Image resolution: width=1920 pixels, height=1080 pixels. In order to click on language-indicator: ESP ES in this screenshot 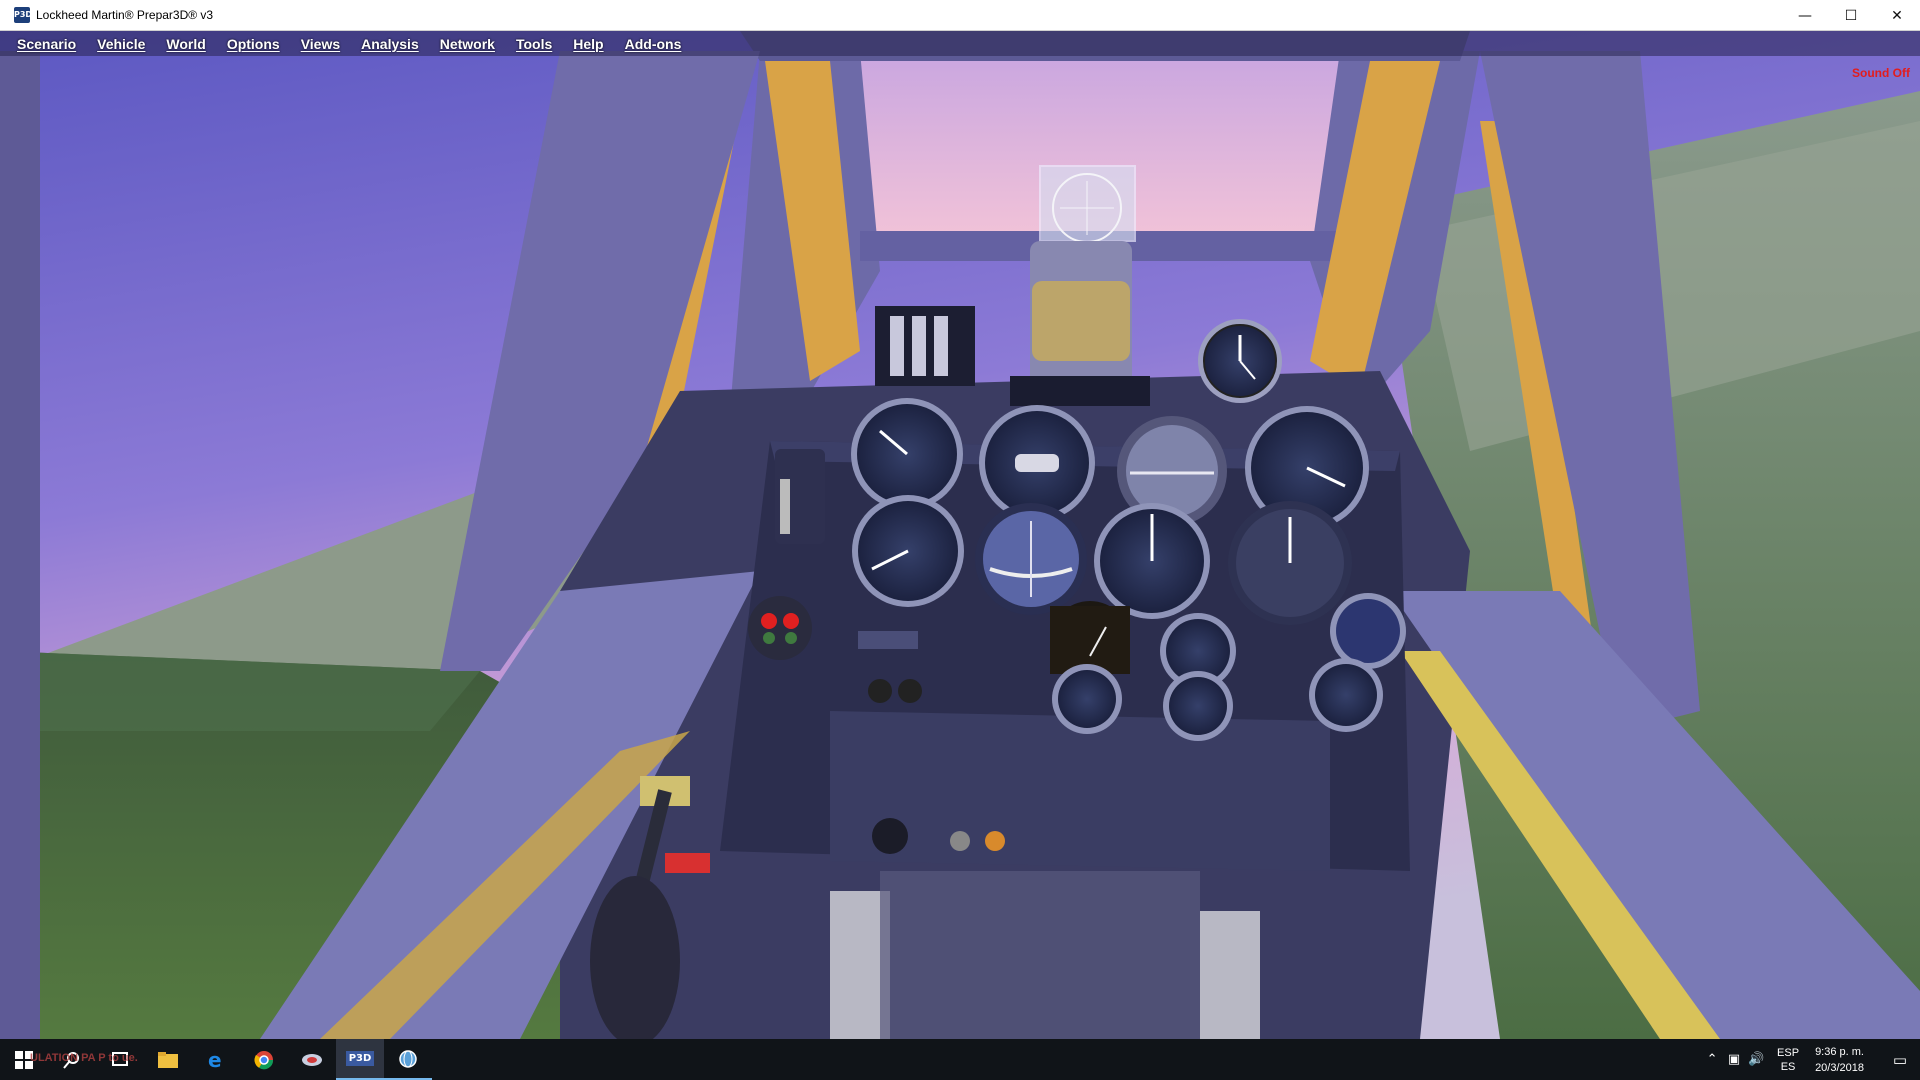, I will do `click(1788, 1060)`.